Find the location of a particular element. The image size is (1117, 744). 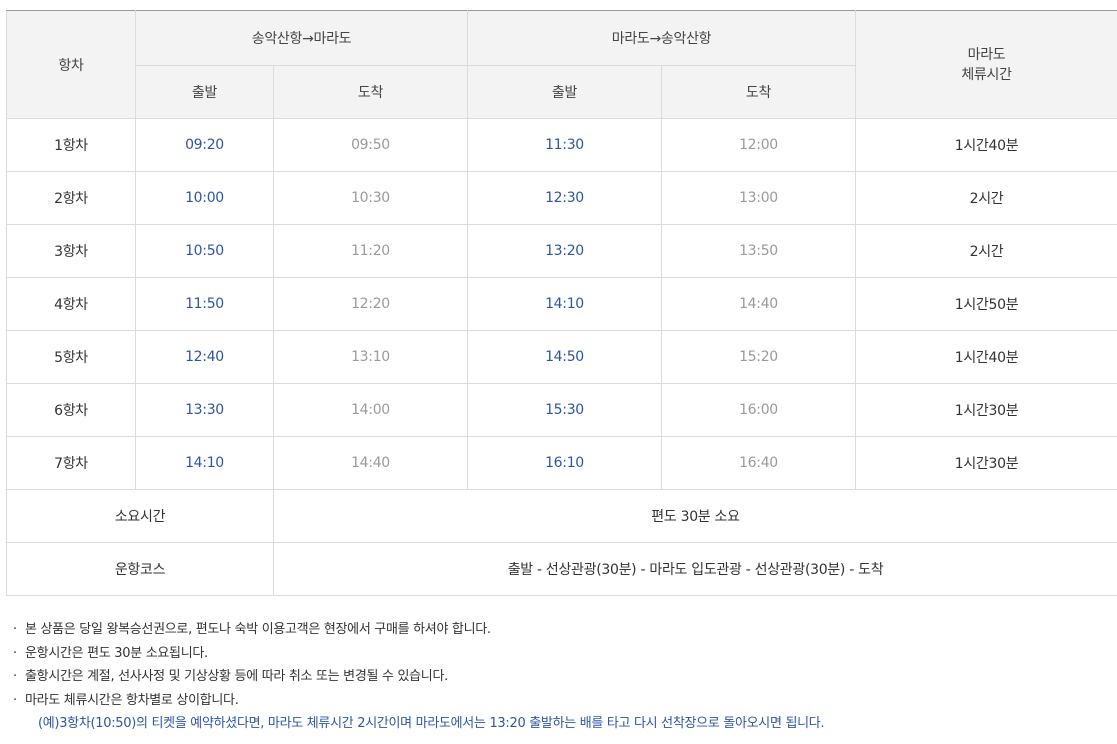

note-item: · 마라도 체류시간은 항차별로 상이합니다. is located at coordinates (558, 701).